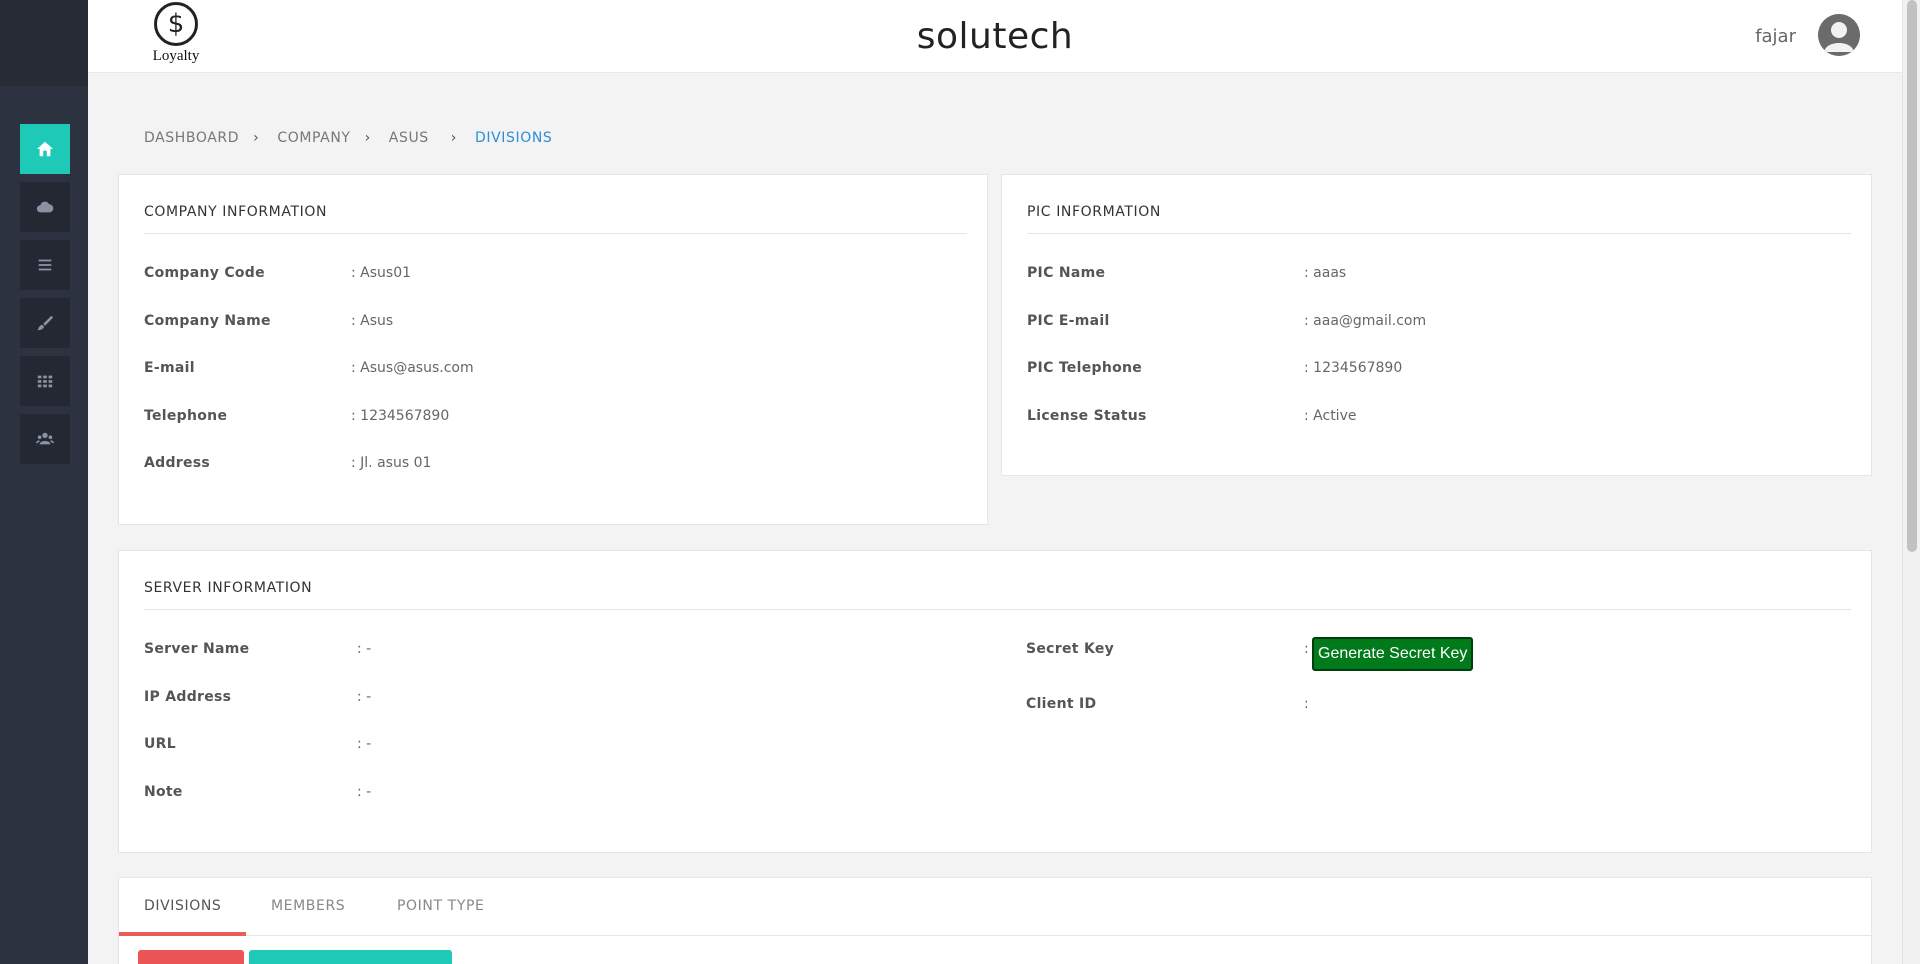  I want to click on field-label: Telephone, so click(186, 416).